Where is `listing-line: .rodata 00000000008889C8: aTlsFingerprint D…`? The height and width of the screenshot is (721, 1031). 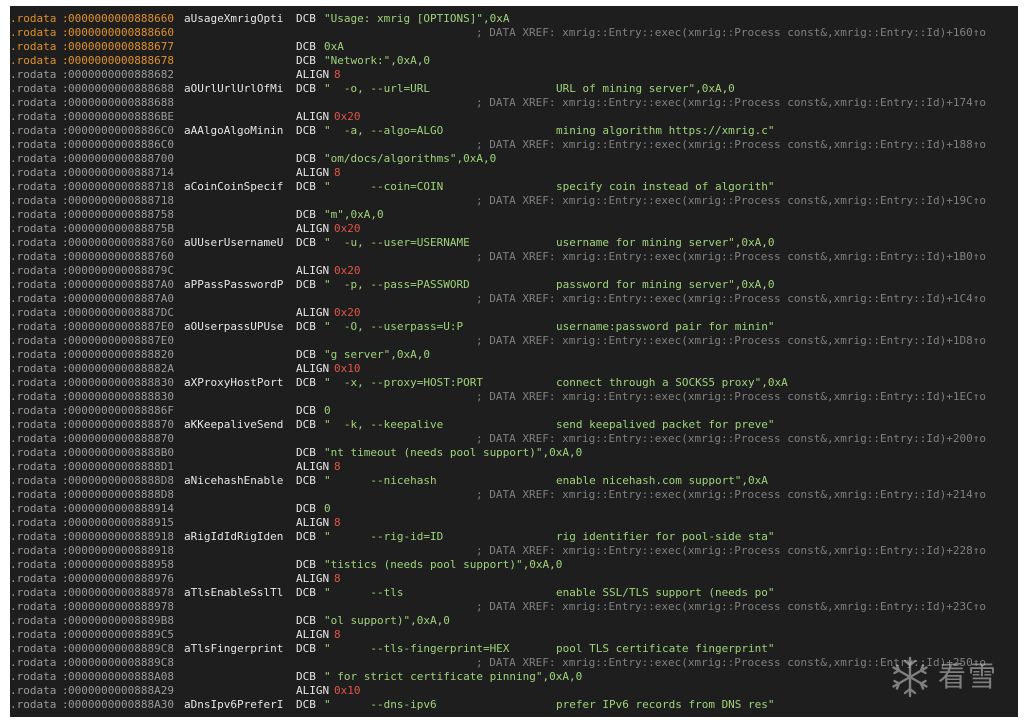 listing-line: .rodata 00000000008889C8: aTlsFingerprint D… is located at coordinates (514, 649).